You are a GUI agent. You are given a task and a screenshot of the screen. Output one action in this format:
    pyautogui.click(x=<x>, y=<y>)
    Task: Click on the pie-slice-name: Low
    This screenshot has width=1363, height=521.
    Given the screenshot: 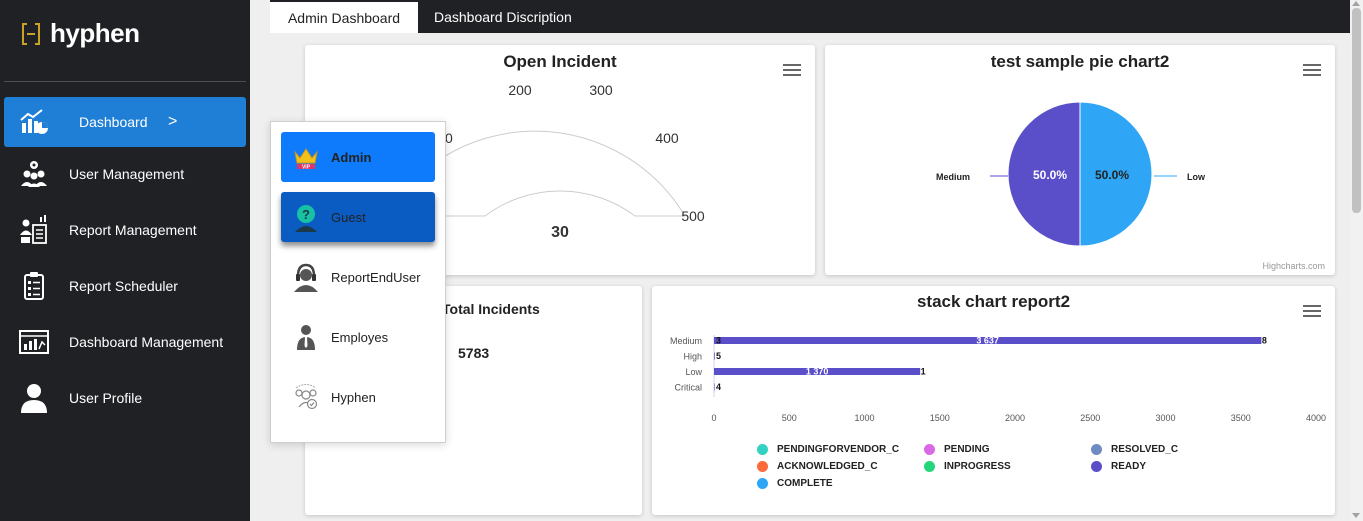 What is the action you would take?
    pyautogui.click(x=1196, y=177)
    